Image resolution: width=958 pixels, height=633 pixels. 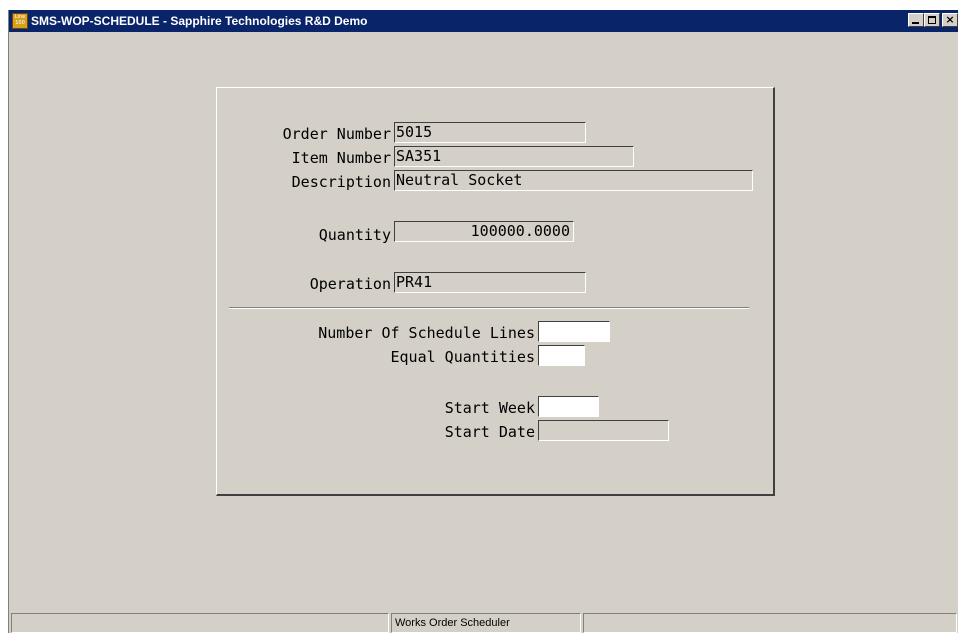 What do you see at coordinates (514, 156) in the screenshot?
I see `item-number-field: SA351` at bounding box center [514, 156].